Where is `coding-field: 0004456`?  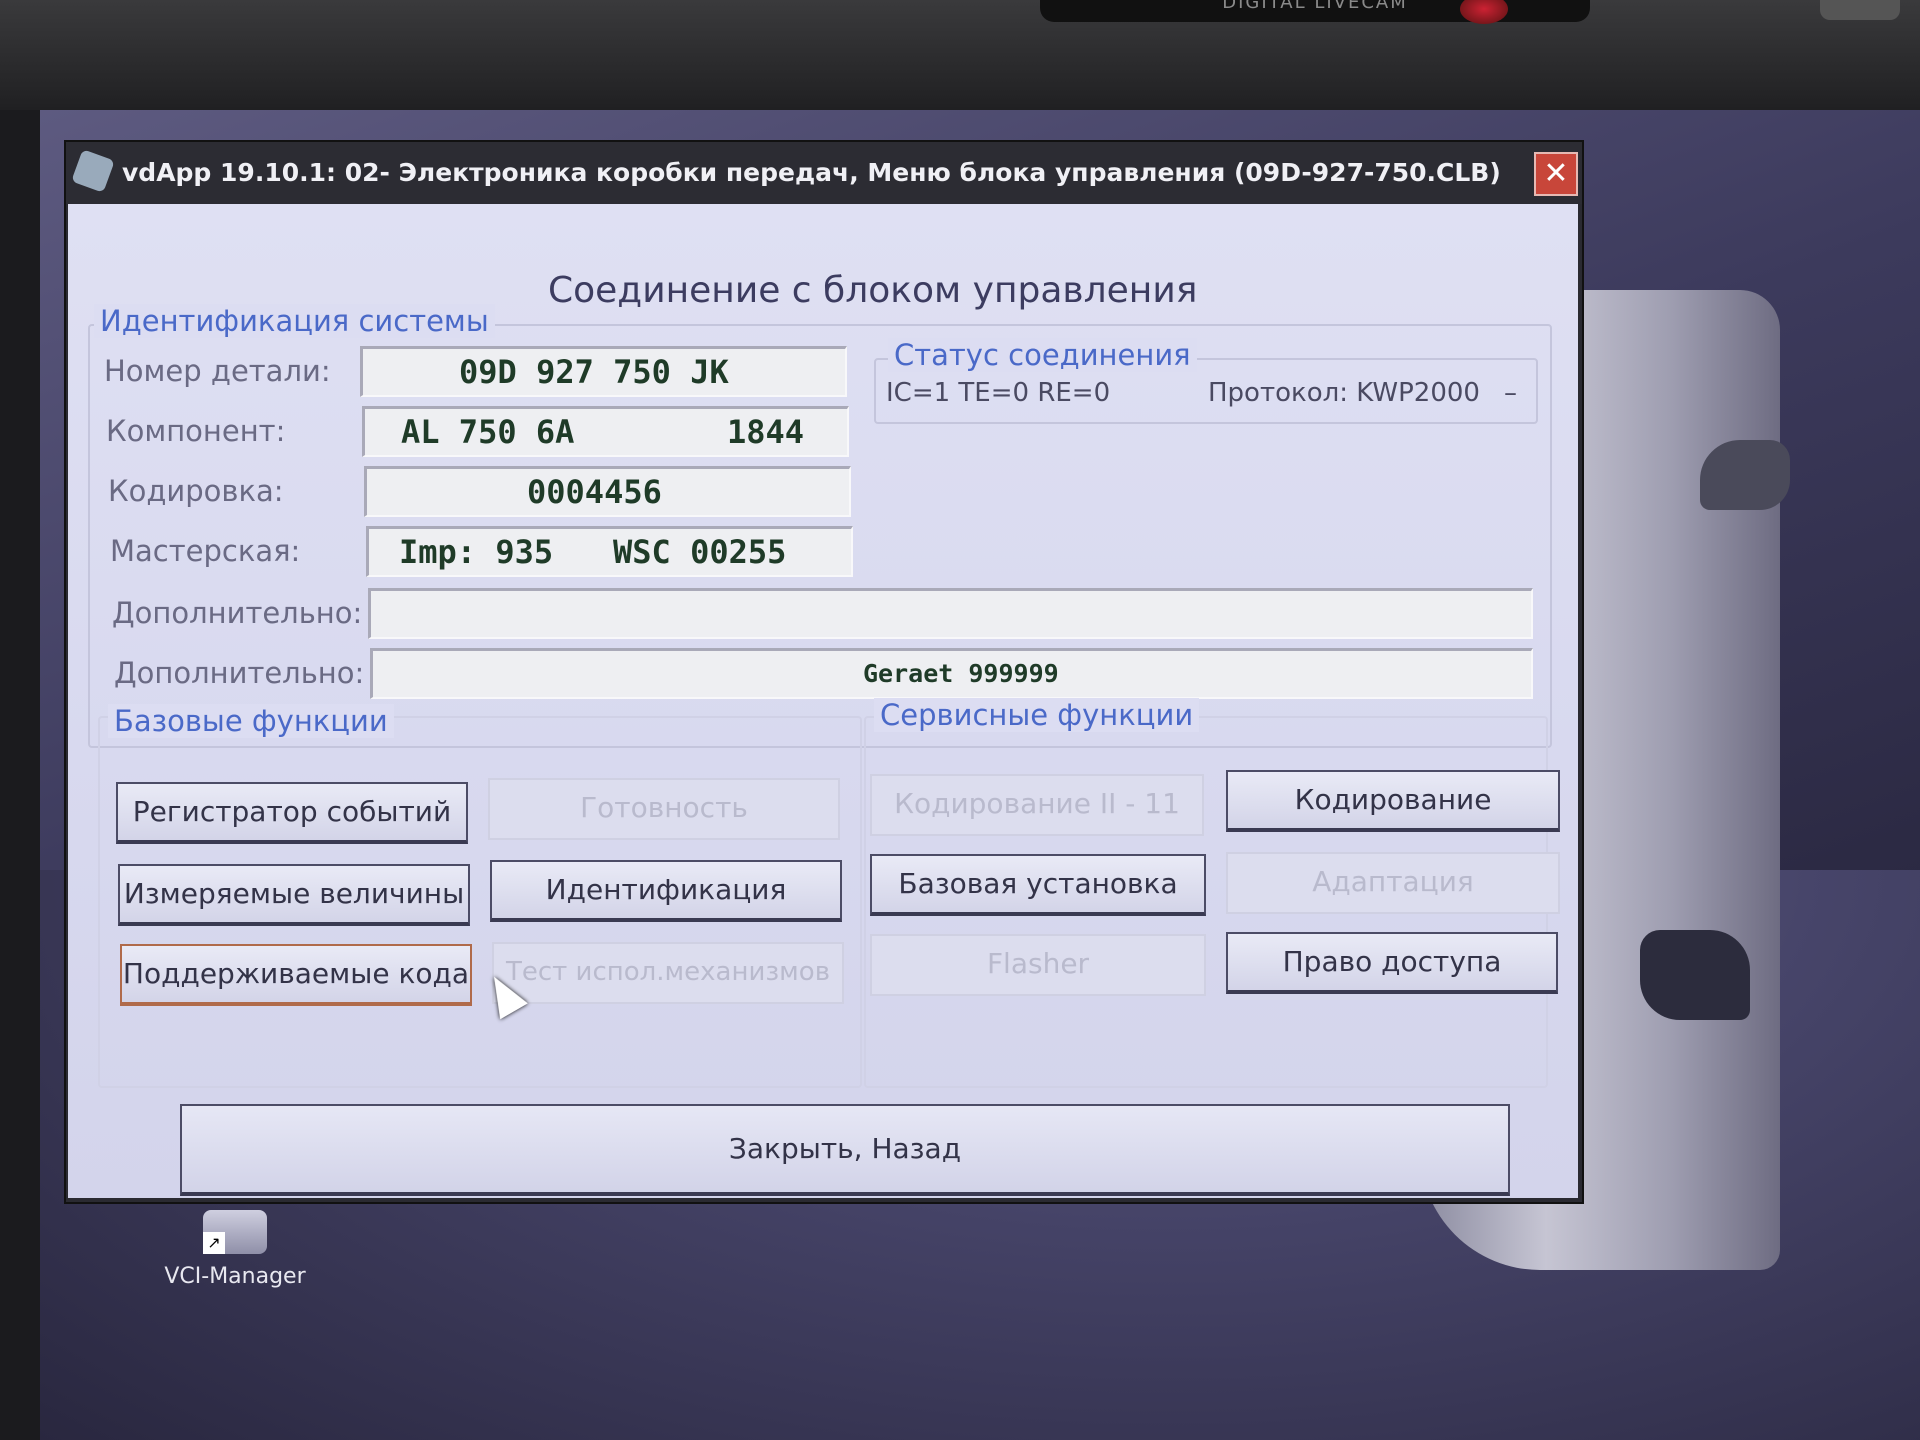 coding-field: 0004456 is located at coordinates (607, 491).